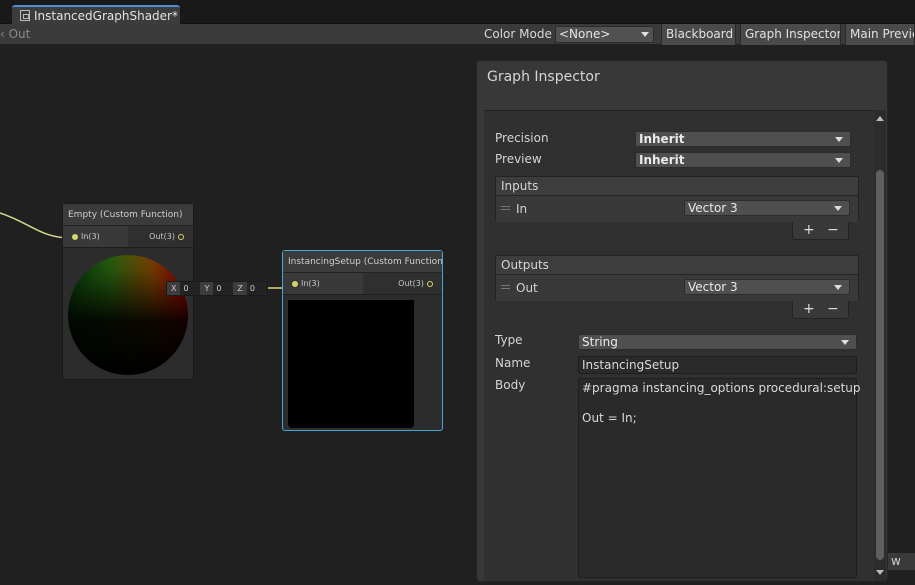 The image size is (915, 585). What do you see at coordinates (790, 34) in the screenshot?
I see `graph-inspector-toggle: Graph Inspector` at bounding box center [790, 34].